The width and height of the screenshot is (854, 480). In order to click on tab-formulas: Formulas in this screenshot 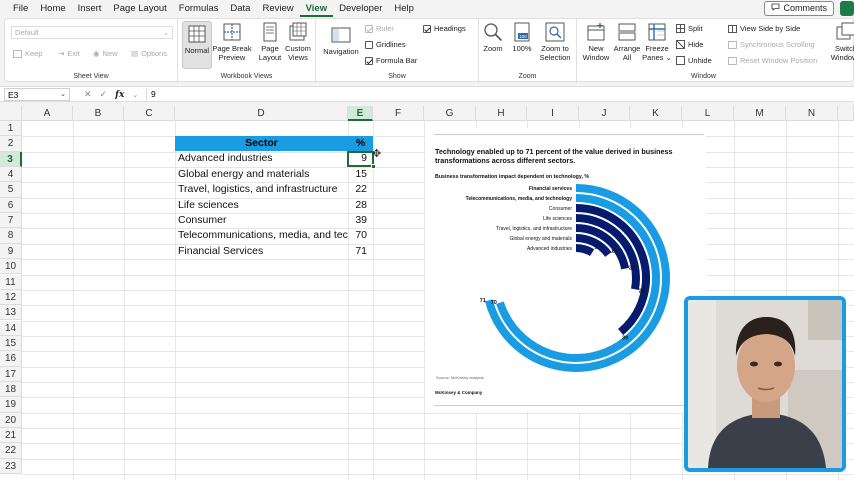, I will do `click(199, 8)`.